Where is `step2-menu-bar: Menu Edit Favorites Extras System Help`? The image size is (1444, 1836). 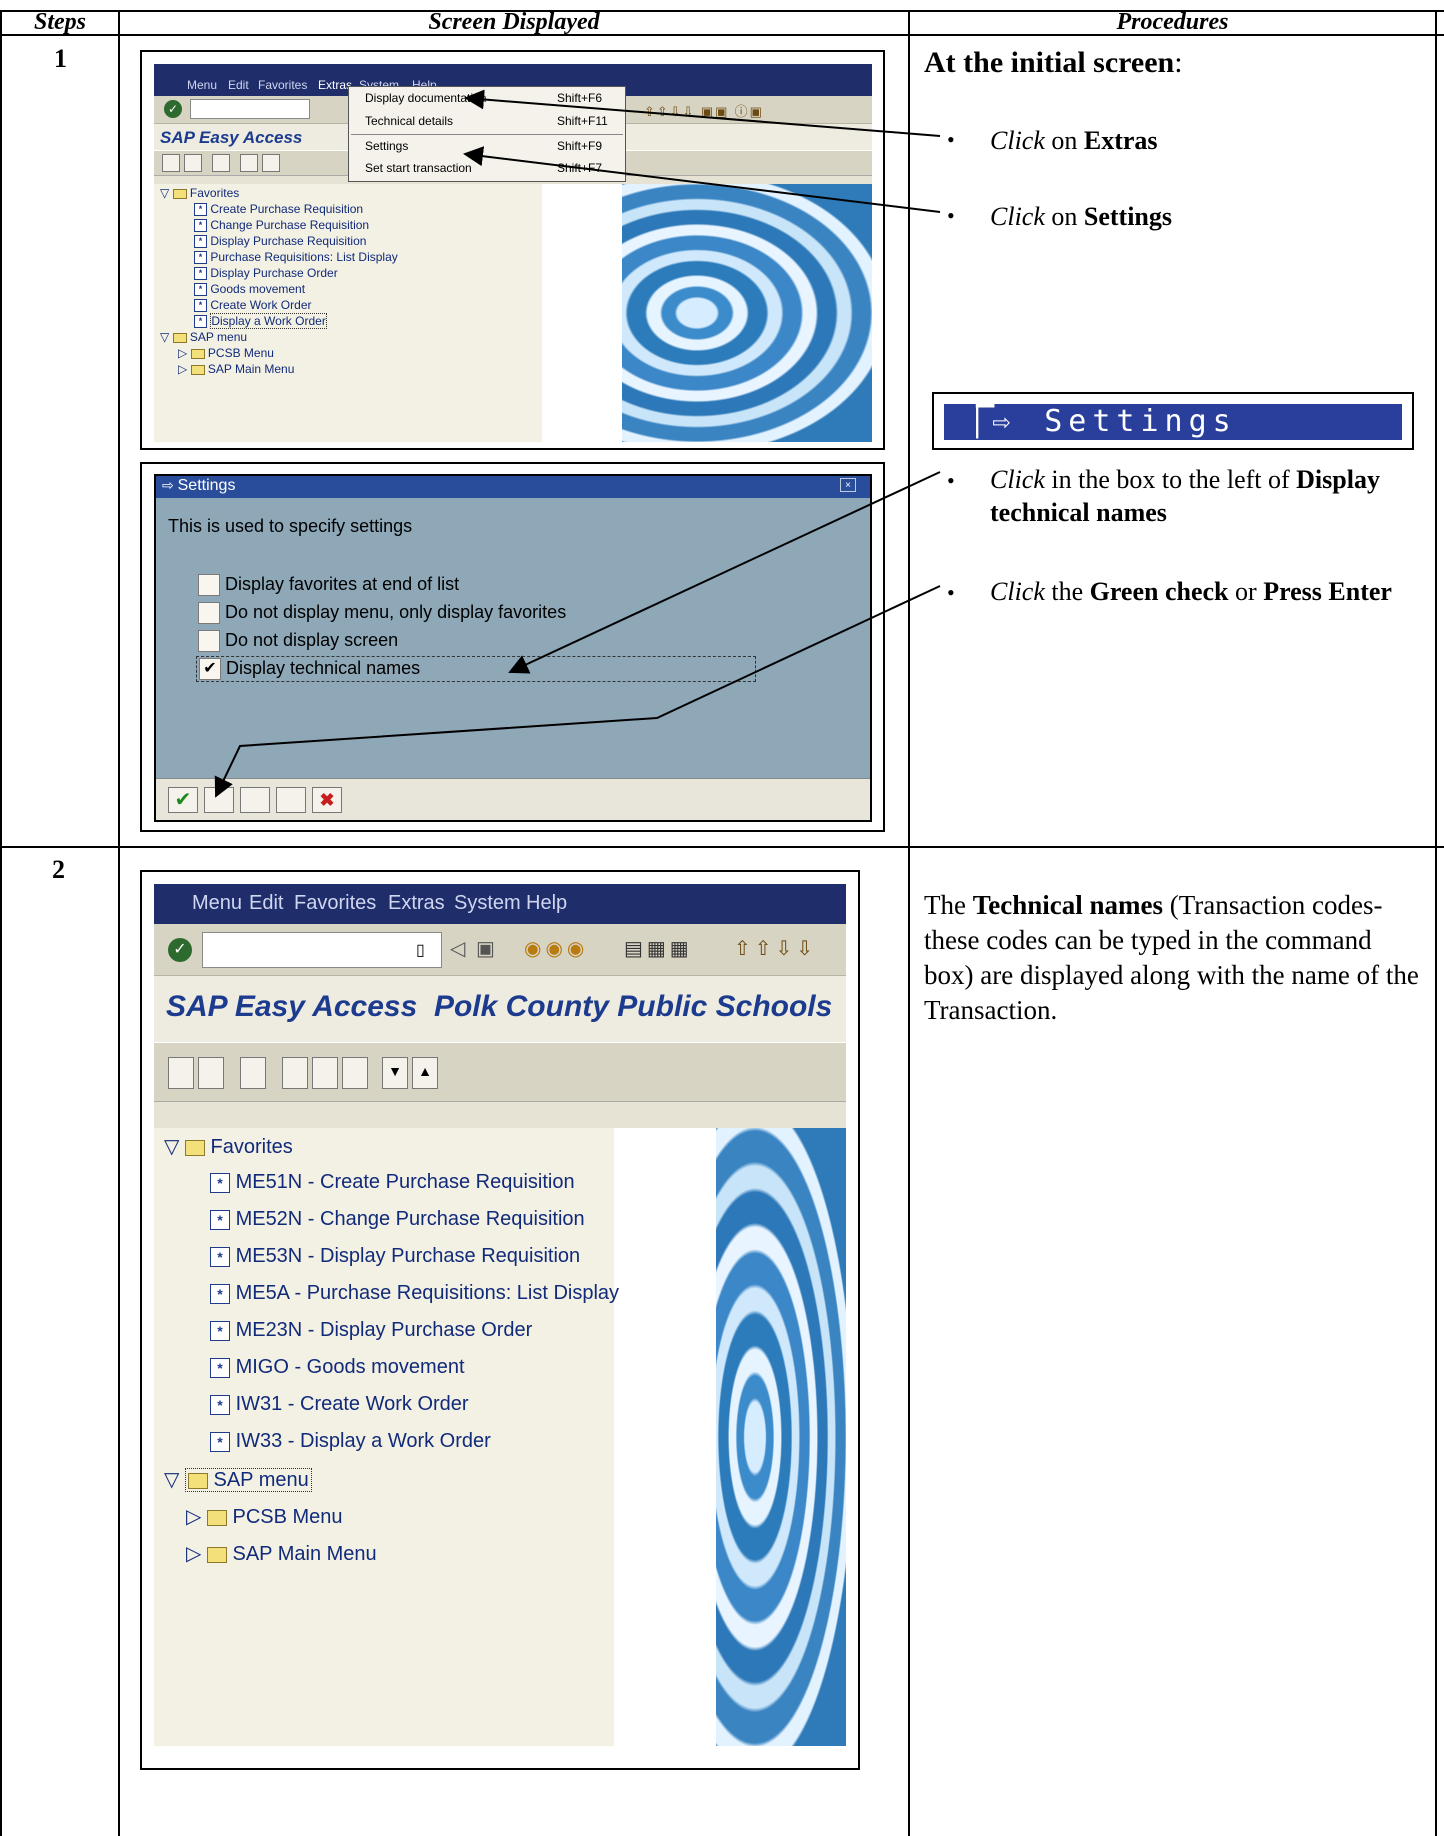
step2-menu-bar: Menu Edit Favorites Extras System Help is located at coordinates (500, 904).